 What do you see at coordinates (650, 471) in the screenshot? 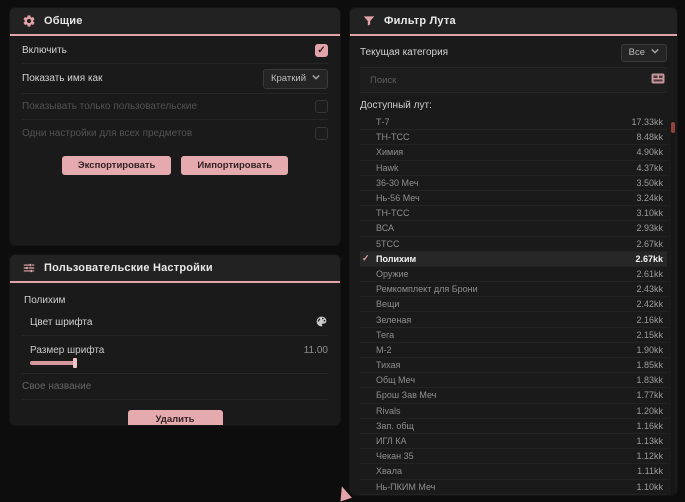
I see `loot-item-value: 1.11kk` at bounding box center [650, 471].